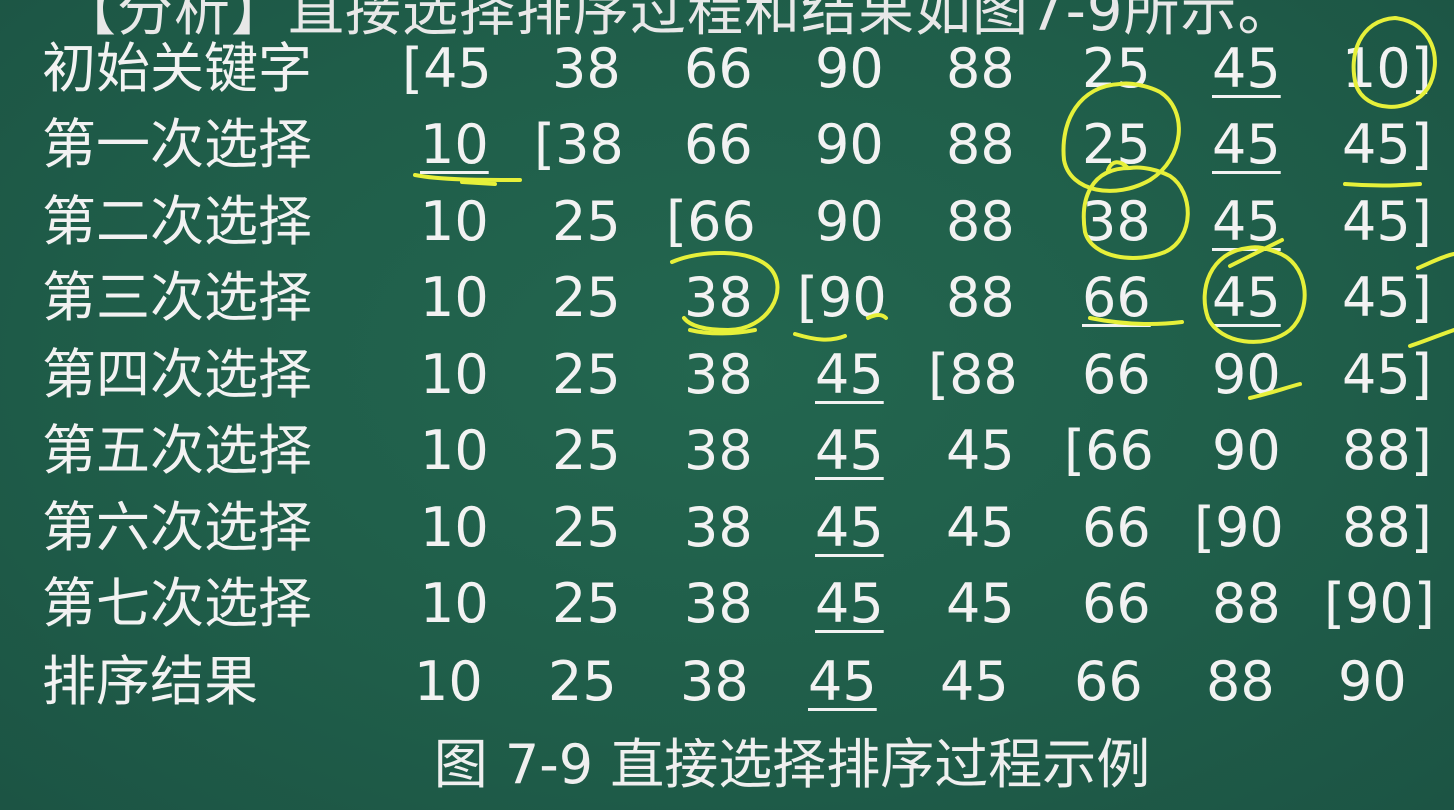  I want to click on key-value: [66, so click(711, 221).